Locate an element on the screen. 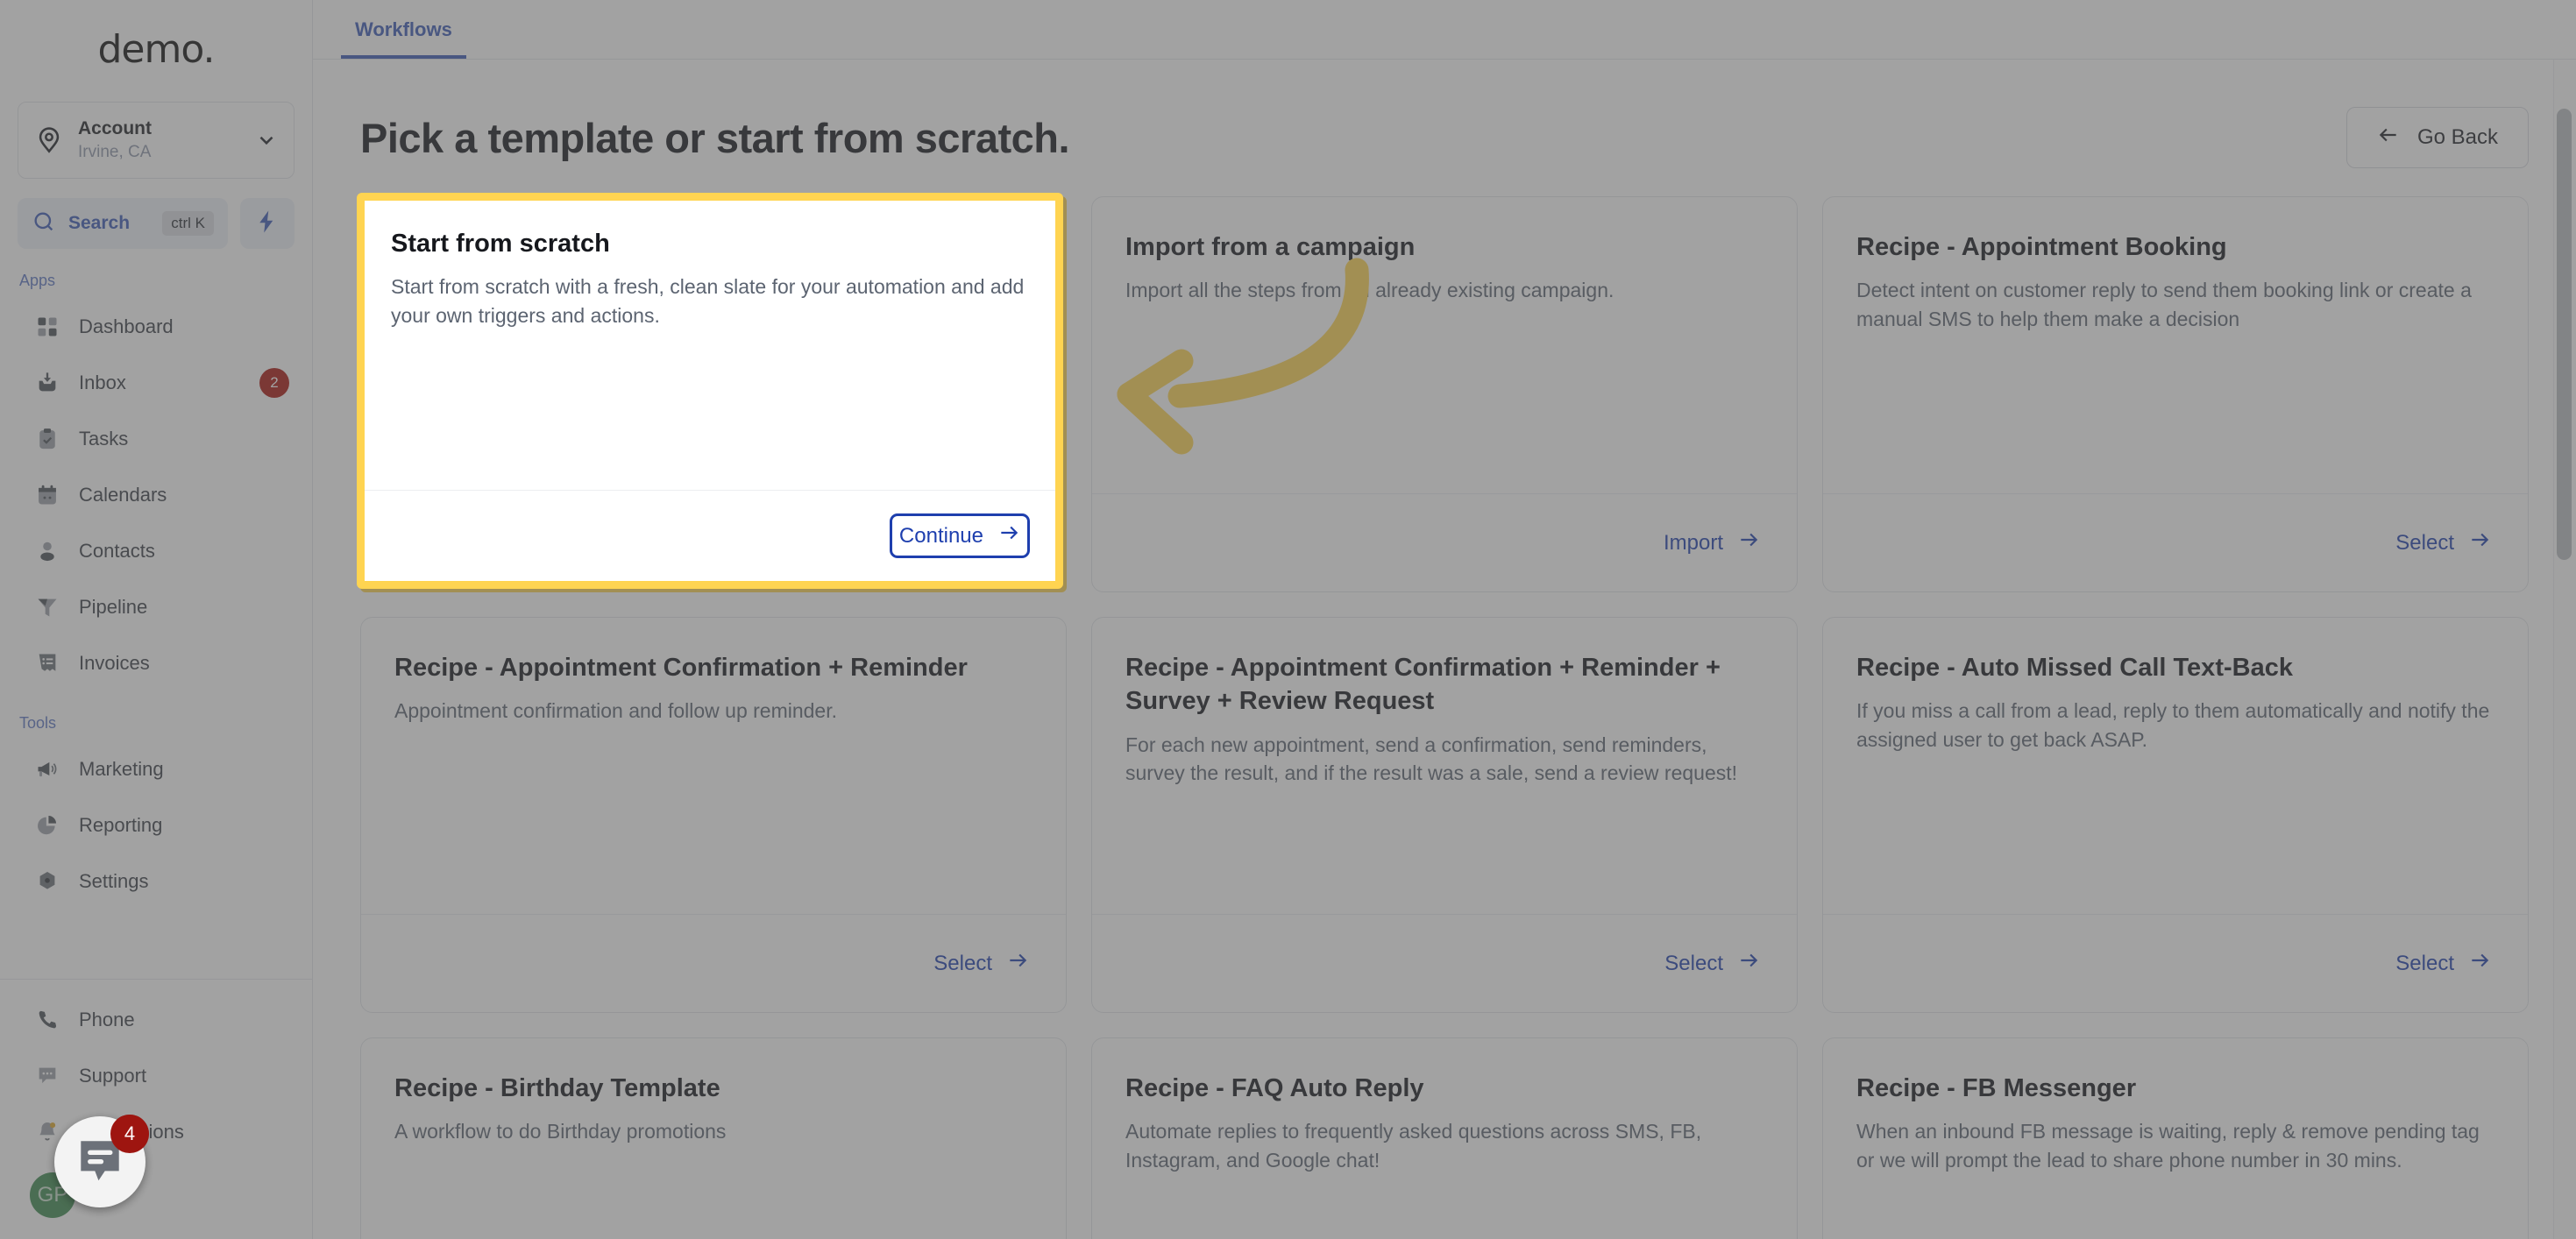 This screenshot has height=1239, width=2576. sidebar-item-label: Reporting is located at coordinates (121, 825).